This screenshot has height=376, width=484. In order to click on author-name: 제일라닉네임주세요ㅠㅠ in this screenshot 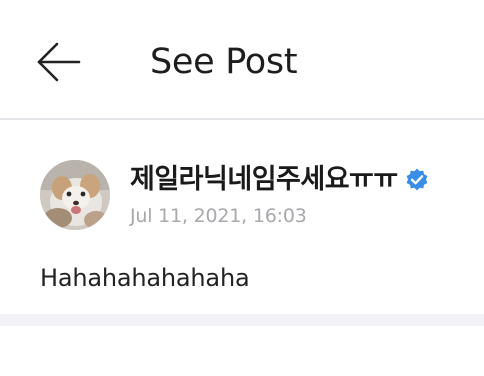, I will do `click(264, 180)`.